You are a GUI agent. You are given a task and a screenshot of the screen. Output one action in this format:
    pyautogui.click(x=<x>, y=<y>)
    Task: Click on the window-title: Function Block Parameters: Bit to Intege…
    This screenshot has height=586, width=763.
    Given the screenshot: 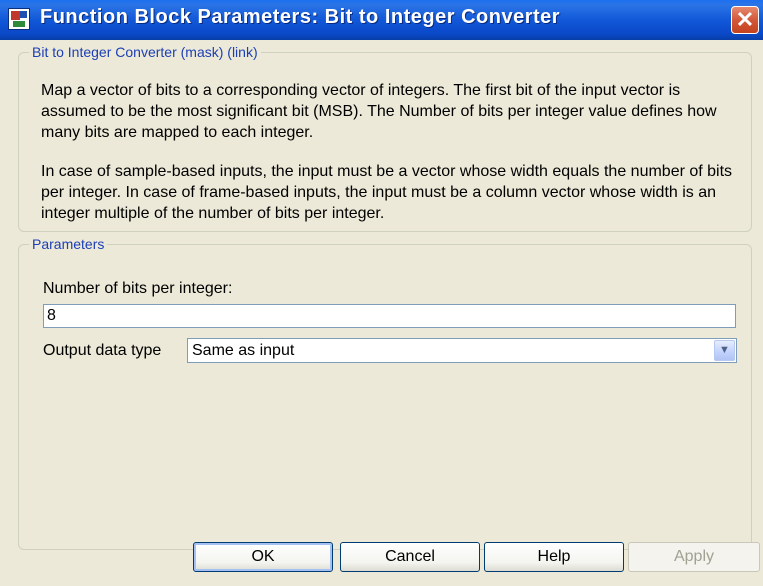 What is the action you would take?
    pyautogui.click(x=300, y=17)
    